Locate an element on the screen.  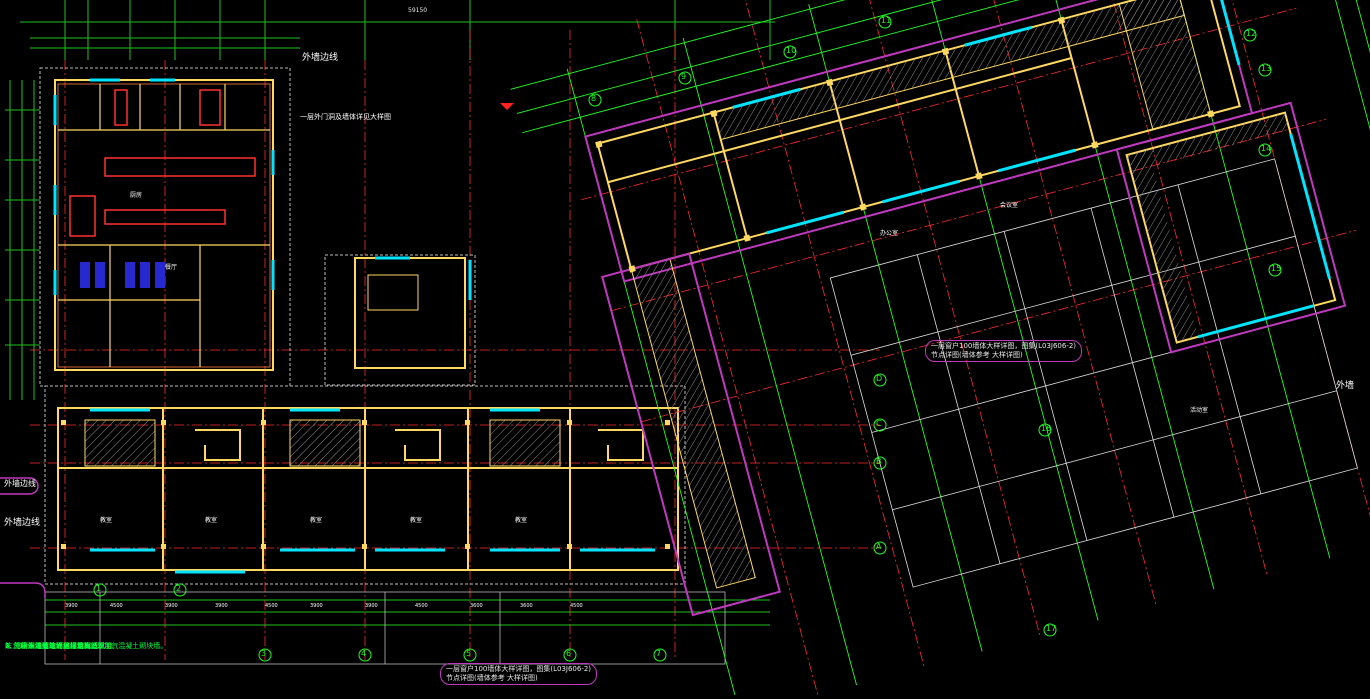
left-dim-lines is located at coordinates (22, 240).